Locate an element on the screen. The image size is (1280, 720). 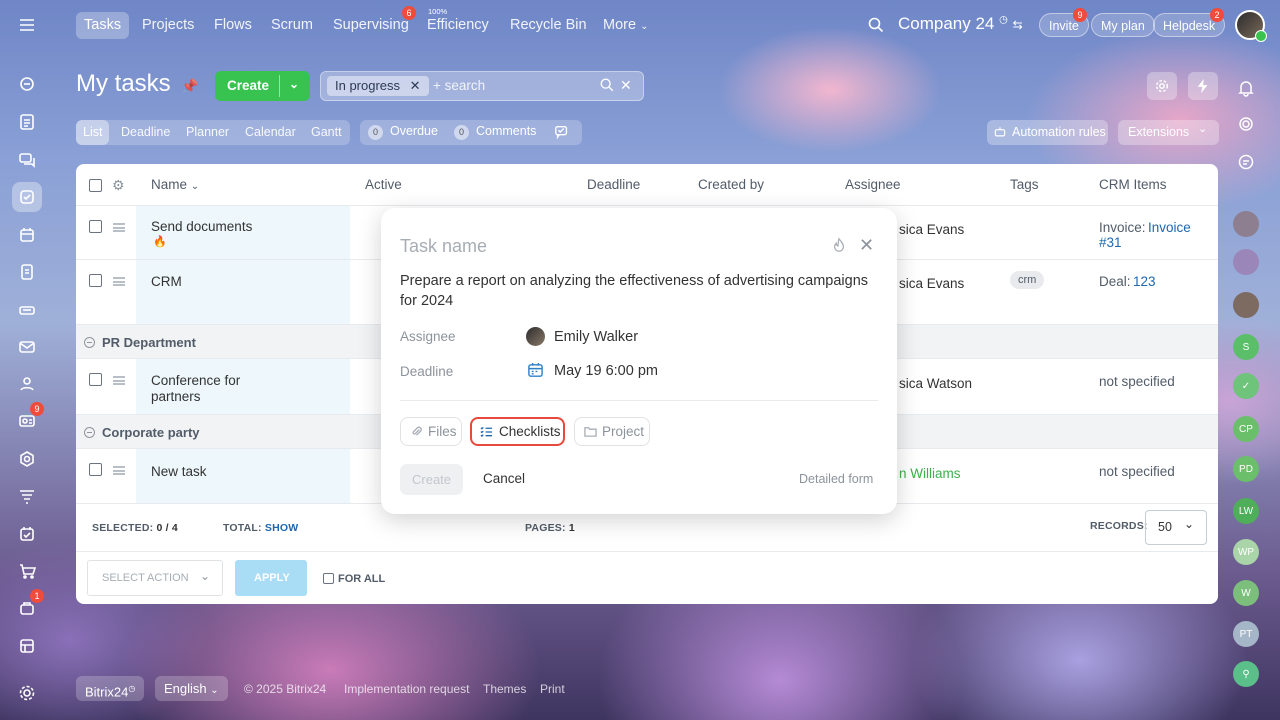
column-active: Active is located at coordinates (383, 184).